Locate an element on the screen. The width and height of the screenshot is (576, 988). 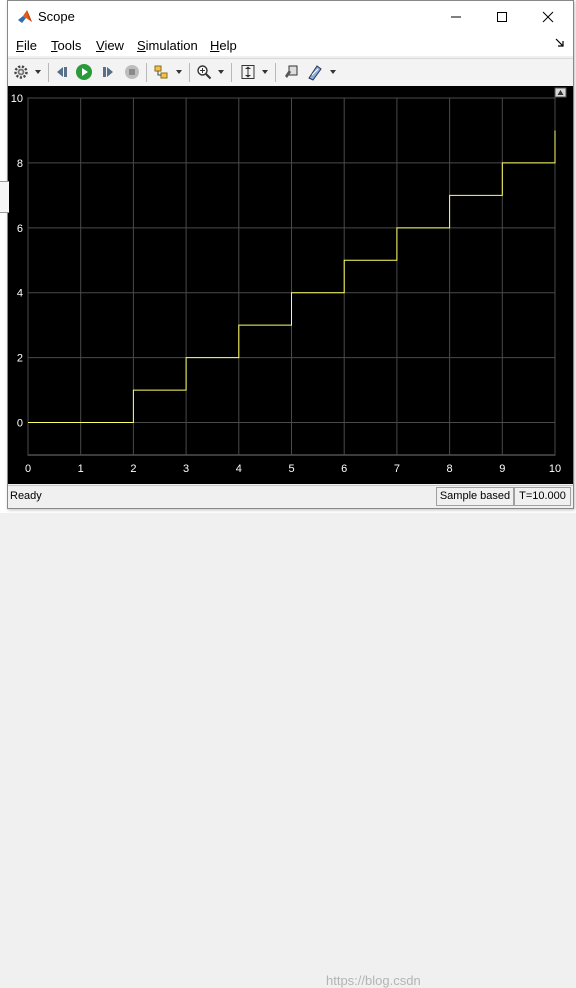
autoscale-icon is located at coordinates (248, 72).